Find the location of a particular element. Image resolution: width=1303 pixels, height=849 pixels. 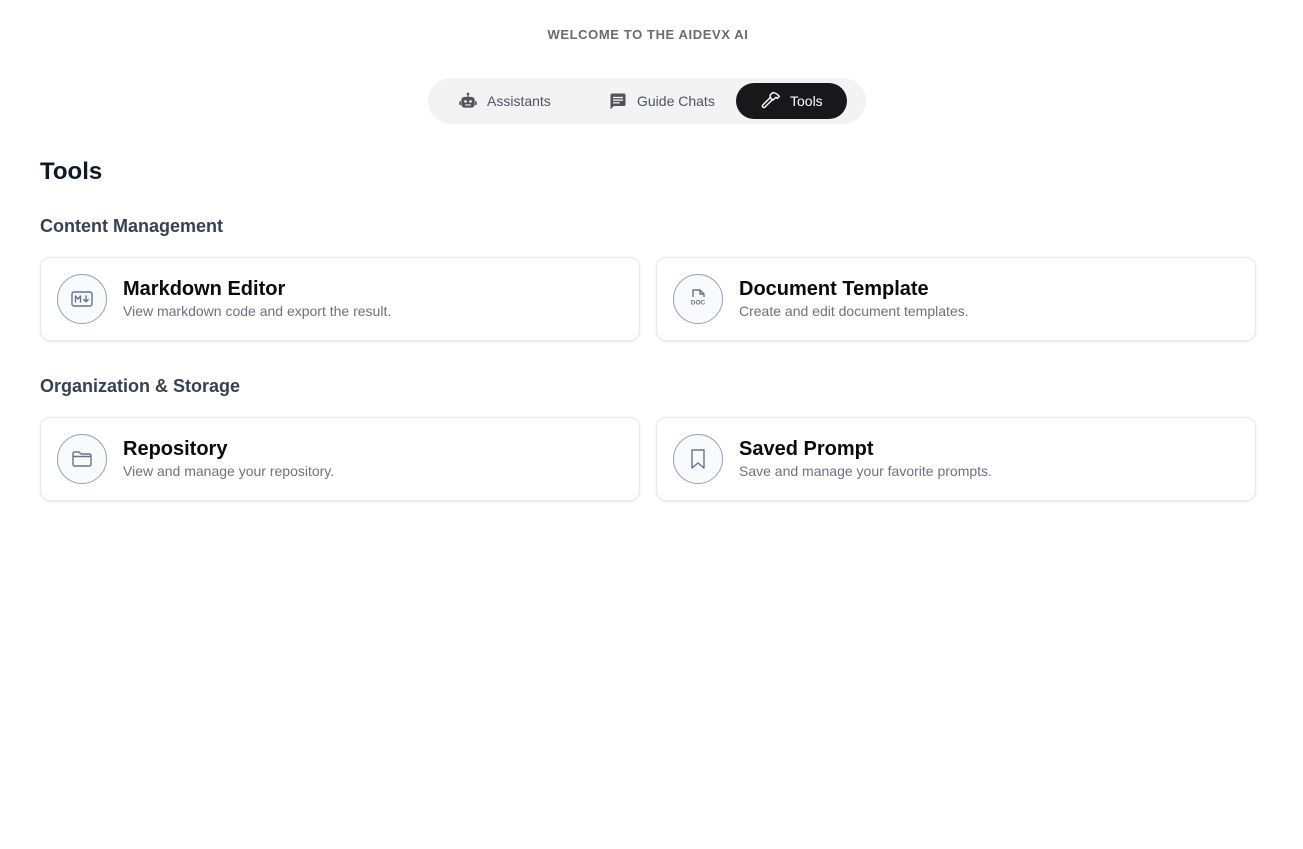

tab-label: Tools is located at coordinates (806, 101).